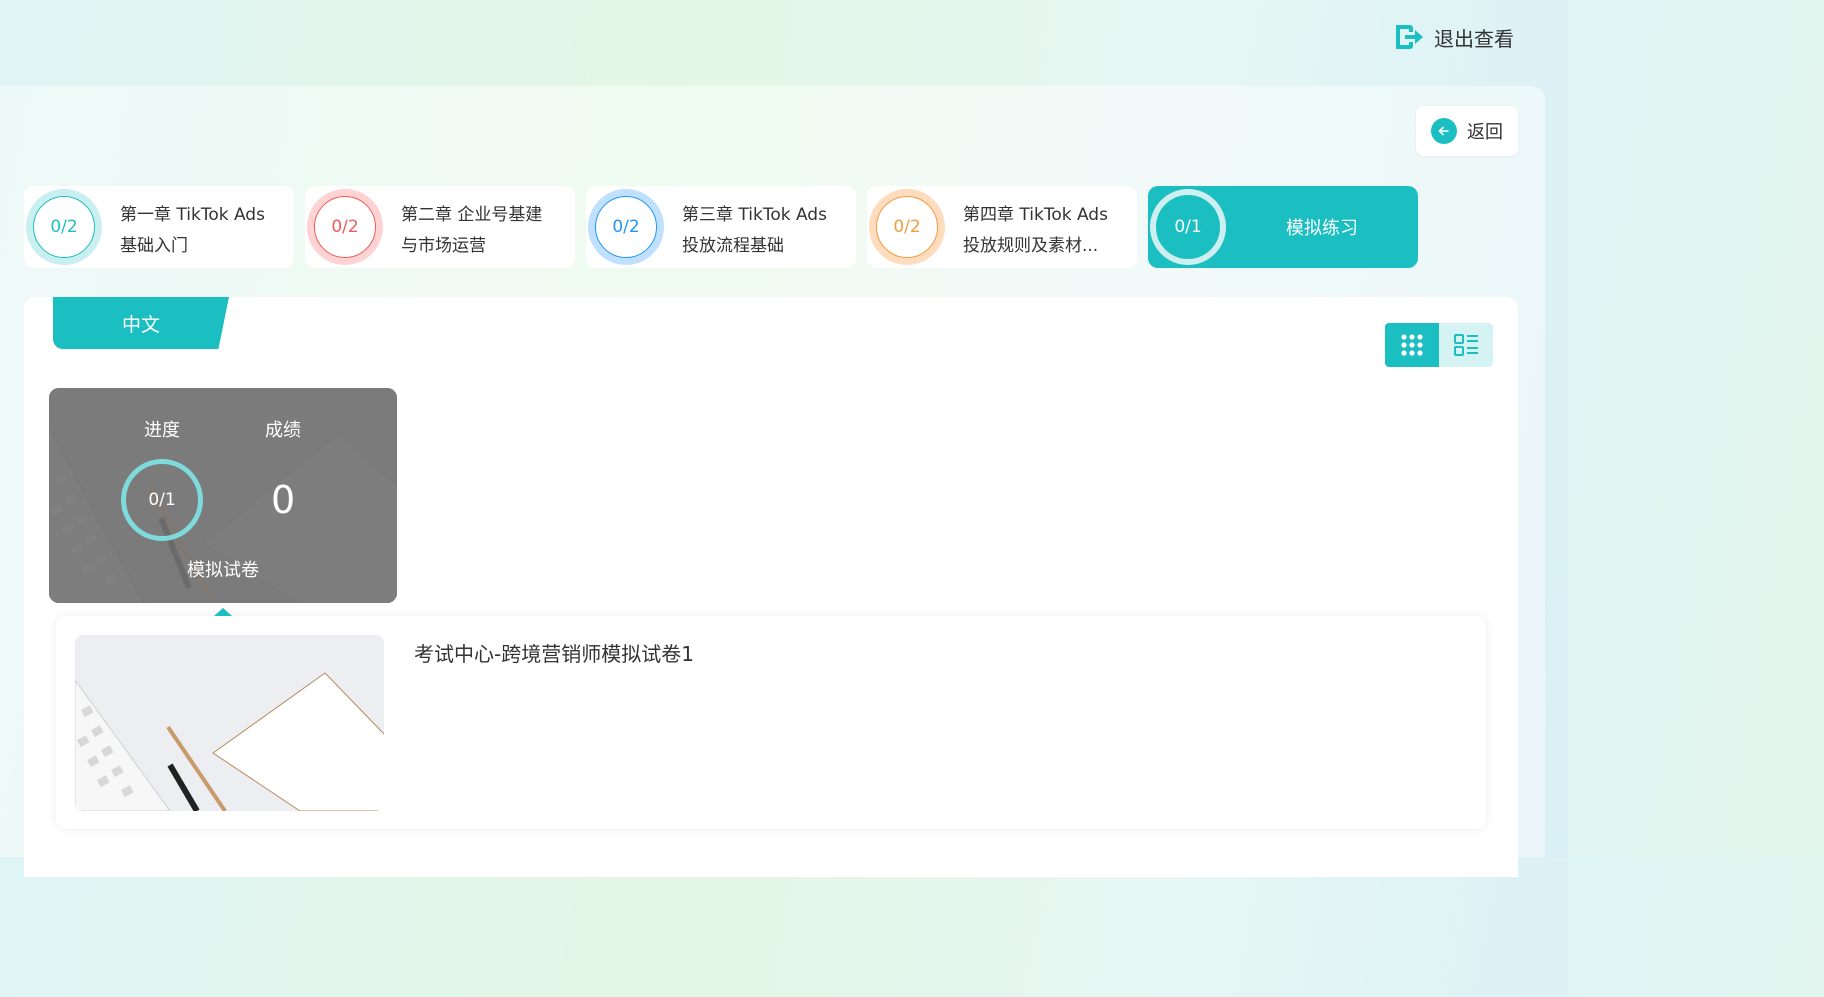 This screenshot has height=997, width=1824. I want to click on chapter-title-line2: 与市场运营, so click(443, 246).